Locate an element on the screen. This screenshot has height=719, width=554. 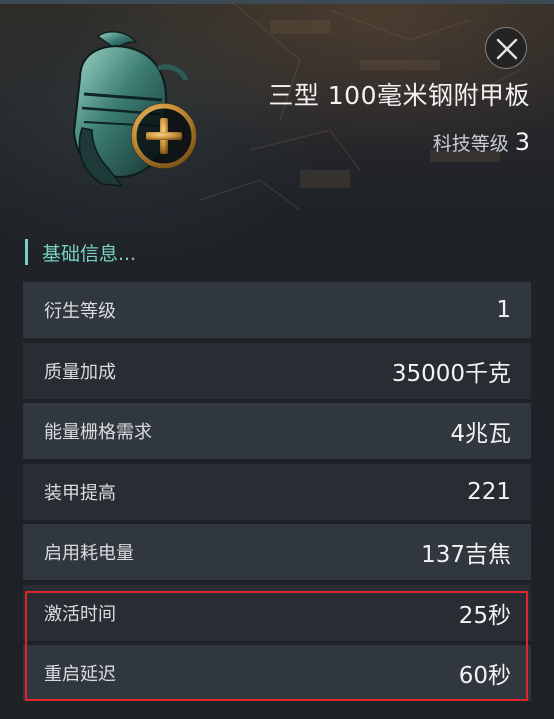
tech-level-value: 3 is located at coordinates (522, 142).